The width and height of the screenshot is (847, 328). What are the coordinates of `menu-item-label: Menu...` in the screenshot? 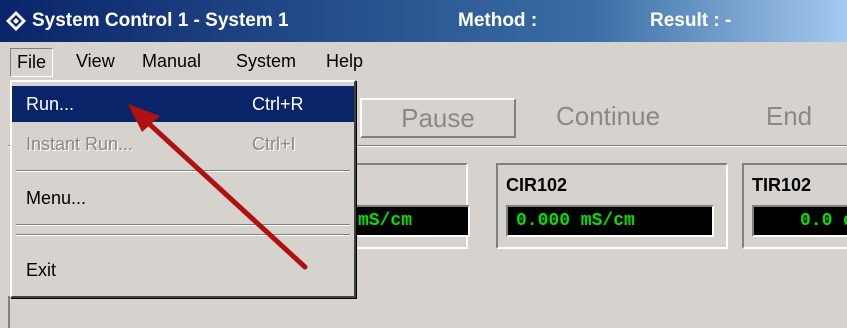 It's located at (56, 197).